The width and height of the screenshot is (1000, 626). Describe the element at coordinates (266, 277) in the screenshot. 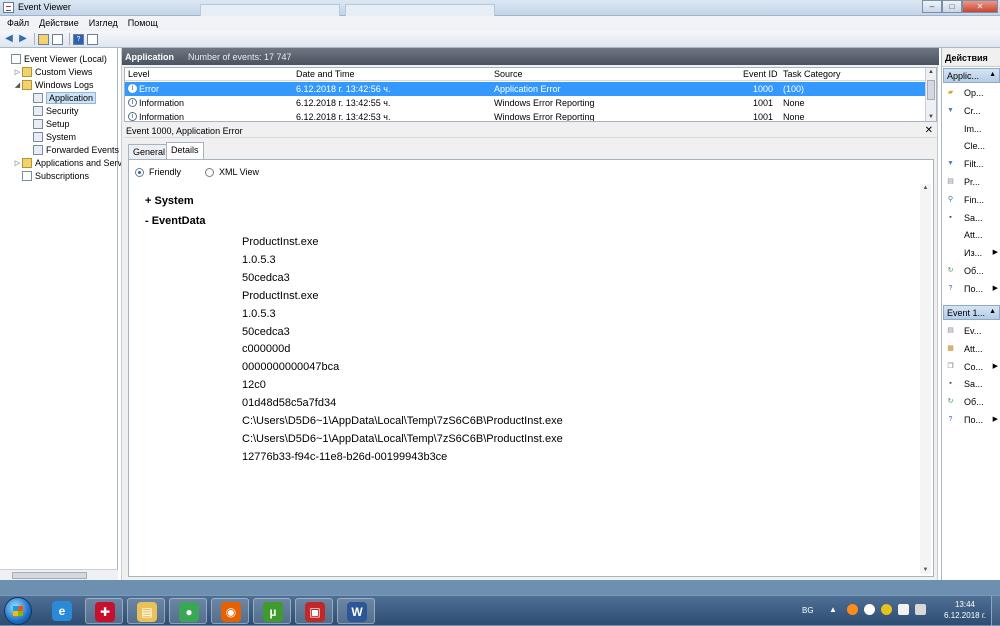

I see `event-data-value: 50cedca3` at that location.